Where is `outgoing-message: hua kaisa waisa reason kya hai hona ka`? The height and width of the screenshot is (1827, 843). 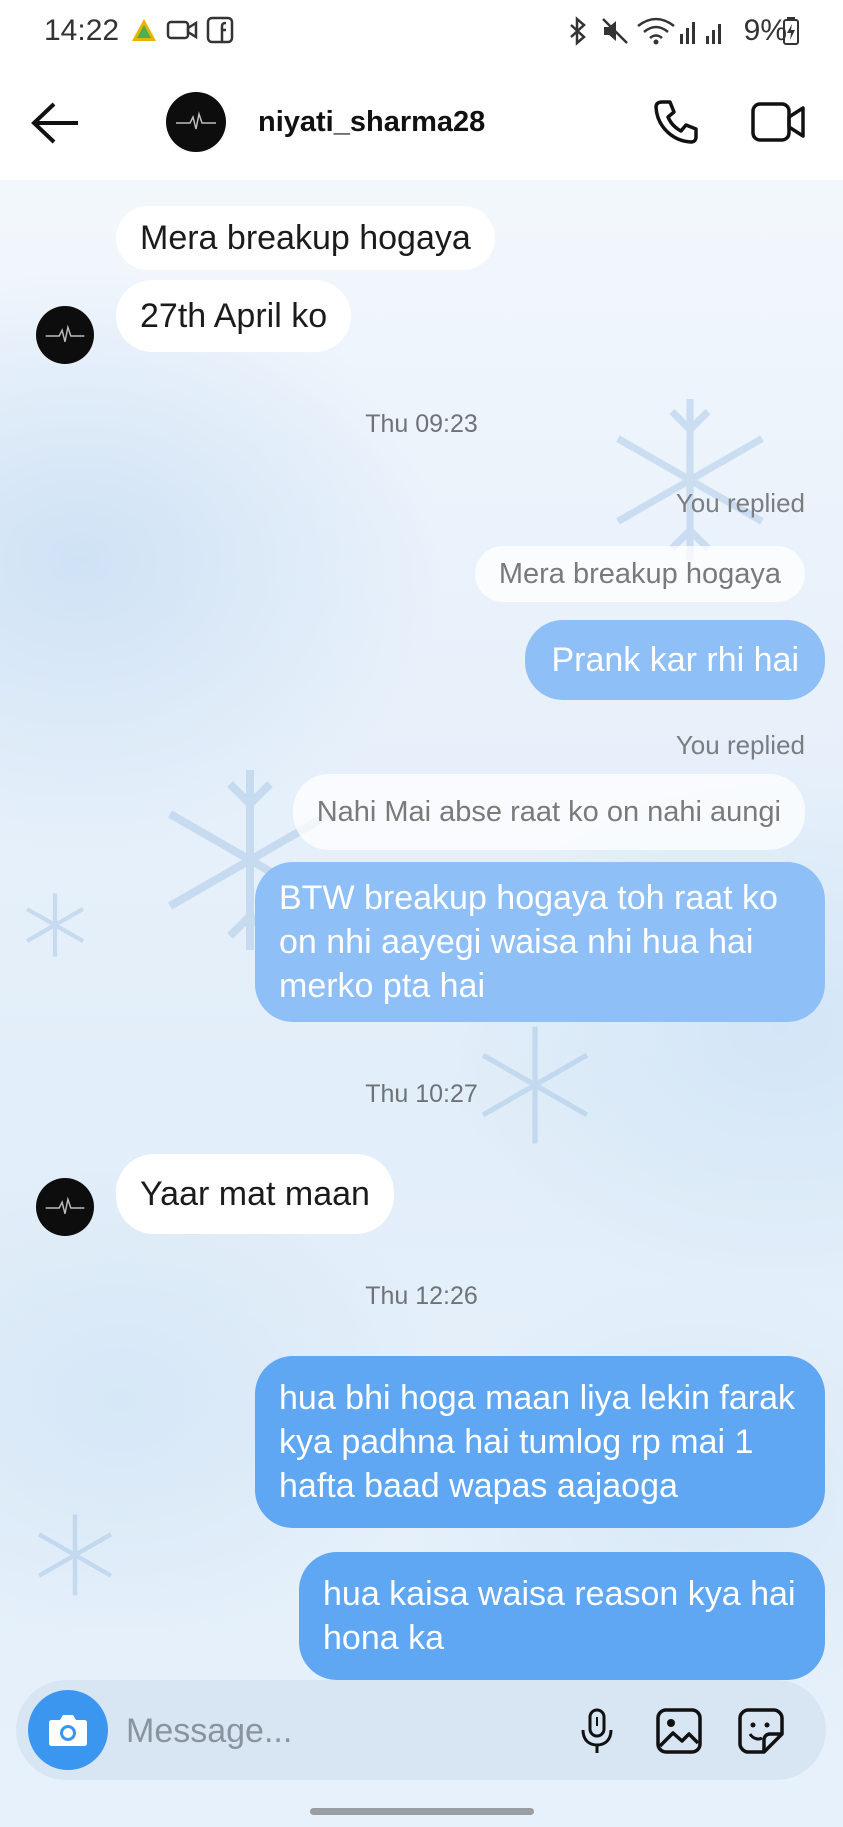
outgoing-message: hua kaisa waisa reason kya hai hona ka is located at coordinates (562, 1616).